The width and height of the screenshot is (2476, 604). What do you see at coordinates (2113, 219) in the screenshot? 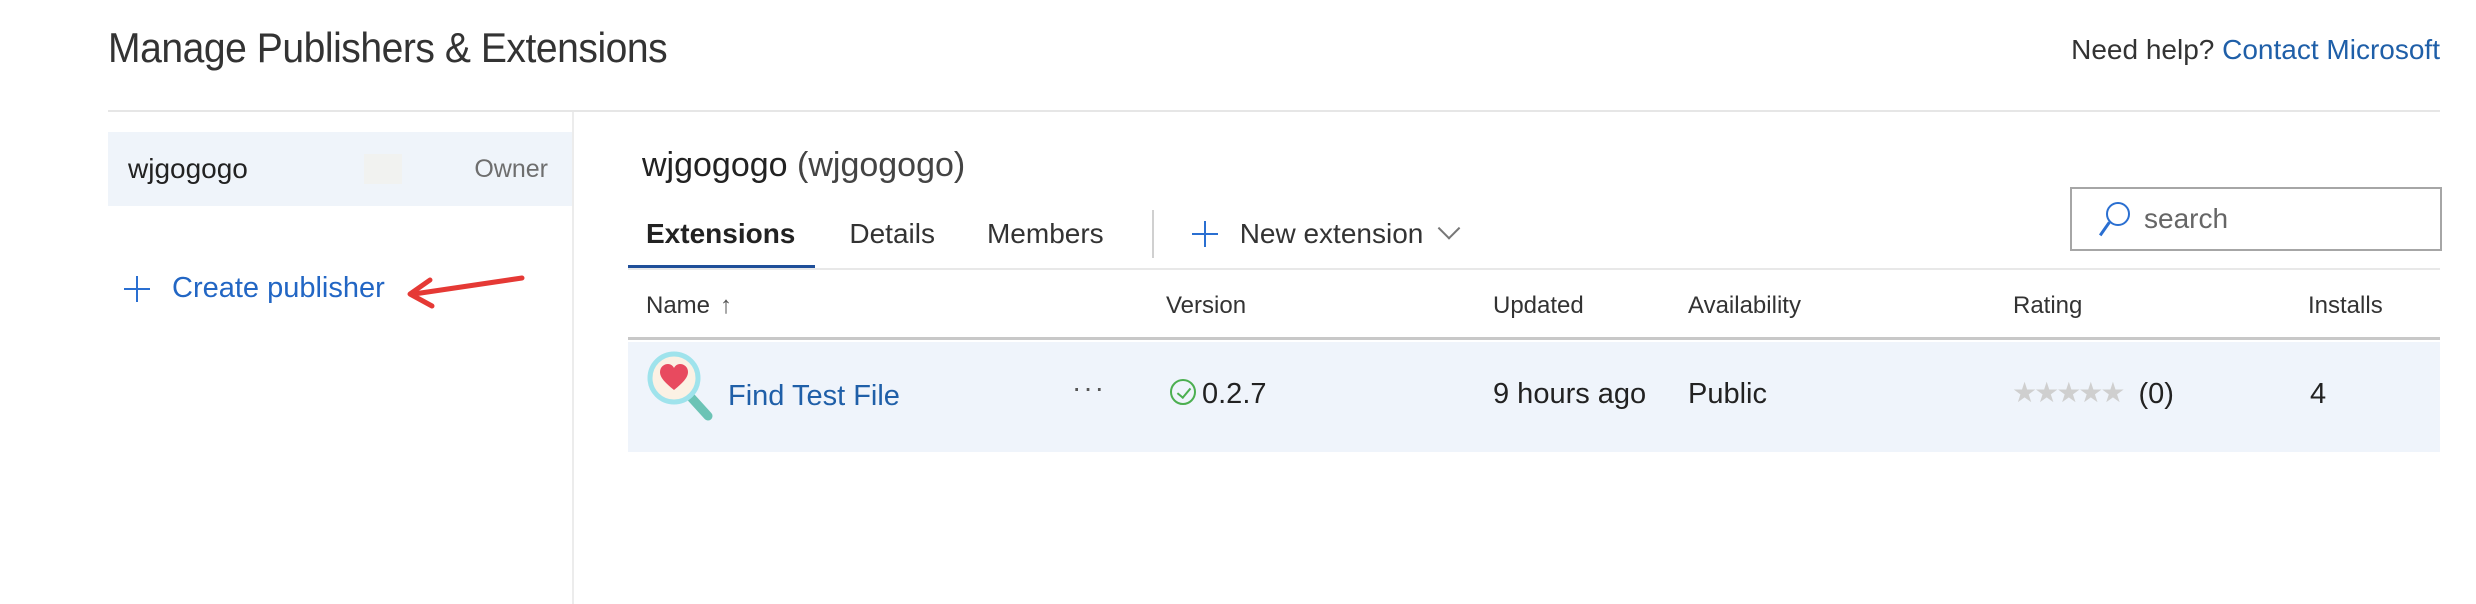
I see `search-icon` at bounding box center [2113, 219].